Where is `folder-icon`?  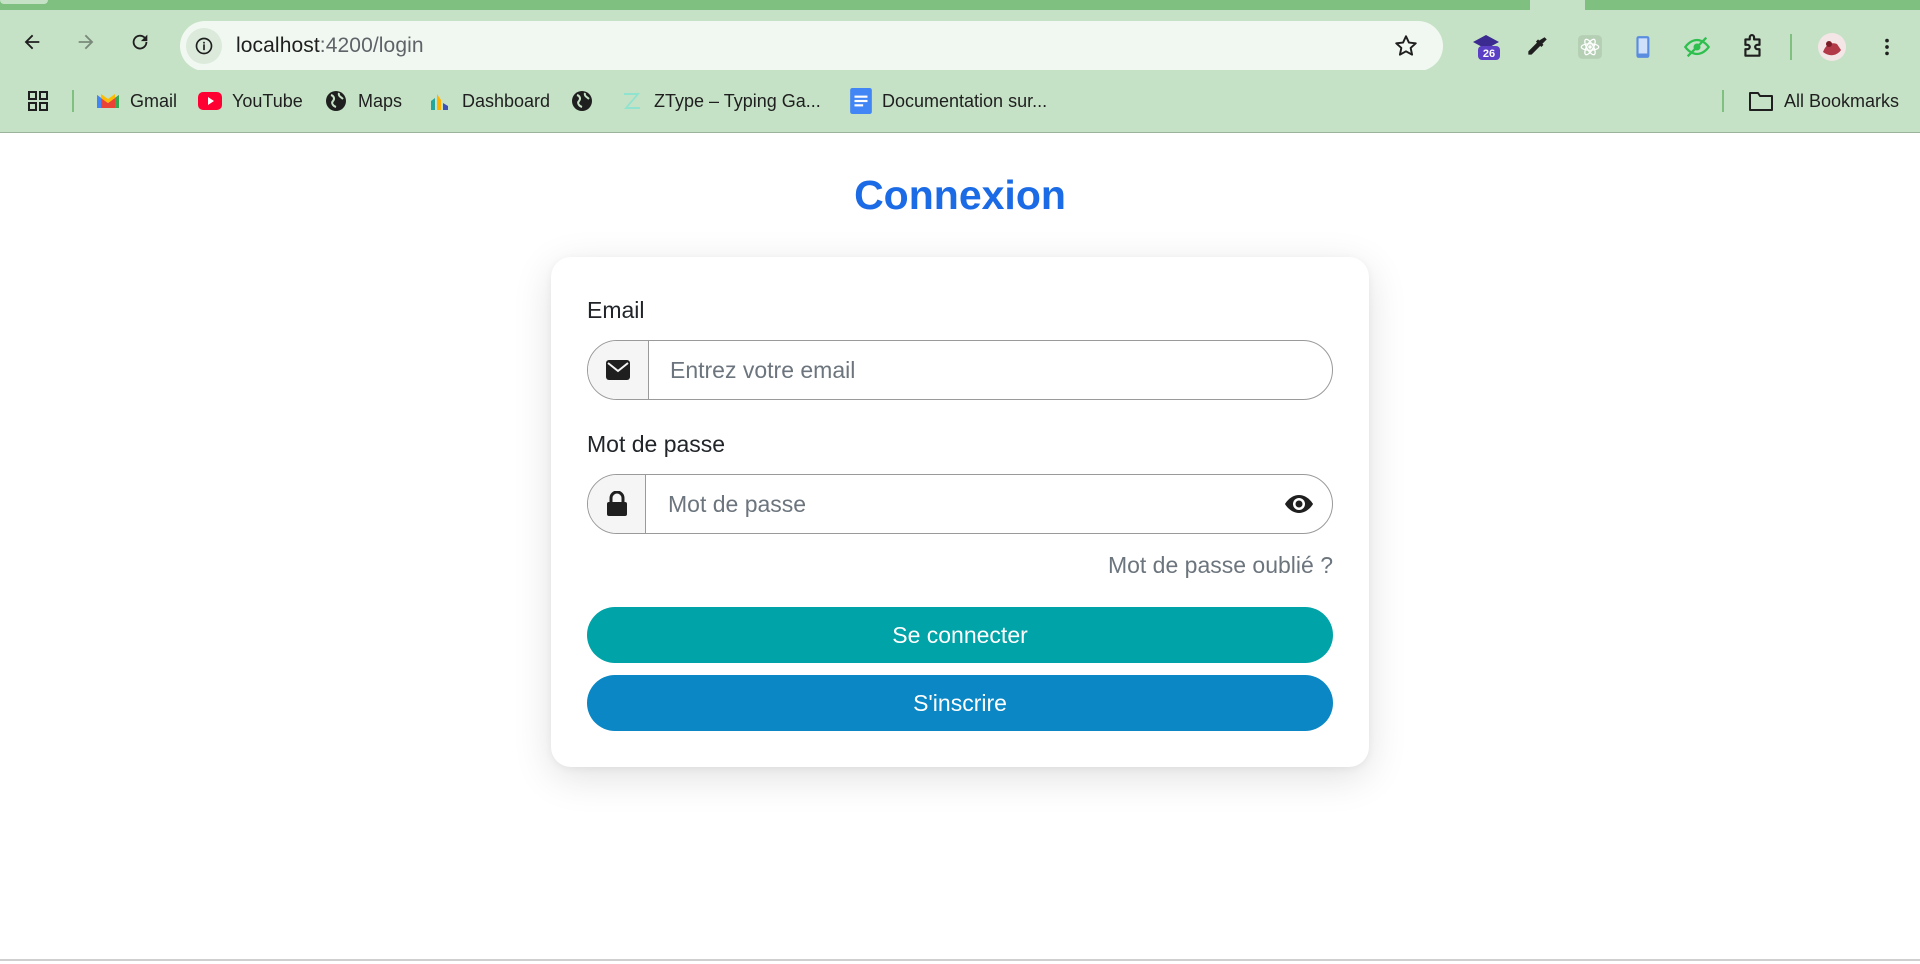 folder-icon is located at coordinates (1761, 101).